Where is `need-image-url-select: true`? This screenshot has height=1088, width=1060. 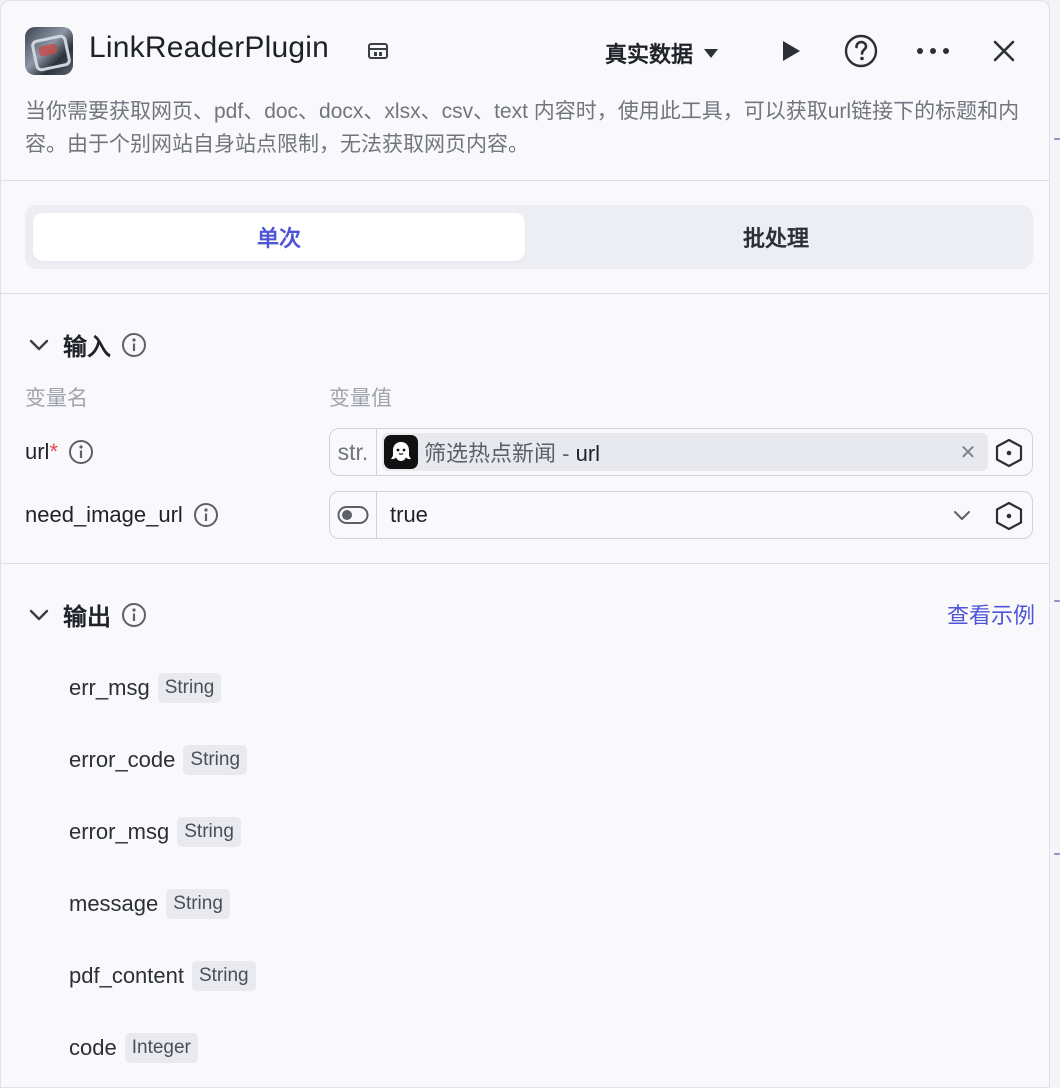 need-image-url-select: true is located at coordinates (681, 515).